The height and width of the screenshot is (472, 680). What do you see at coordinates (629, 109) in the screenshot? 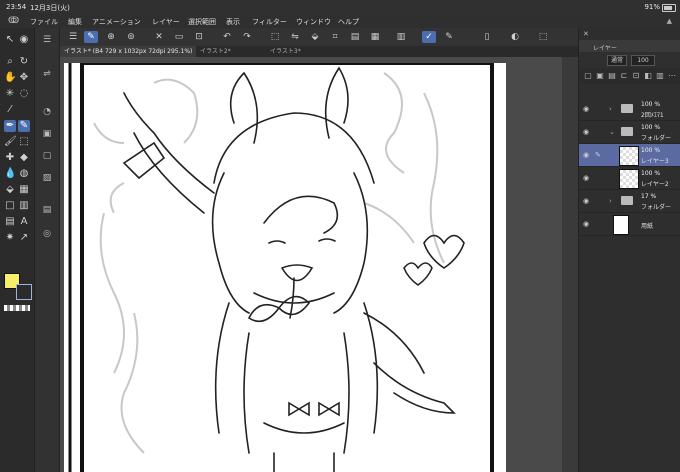
I see `layer-row: ◉ › 100 % 2回ﾒｴﾏ1` at bounding box center [629, 109].